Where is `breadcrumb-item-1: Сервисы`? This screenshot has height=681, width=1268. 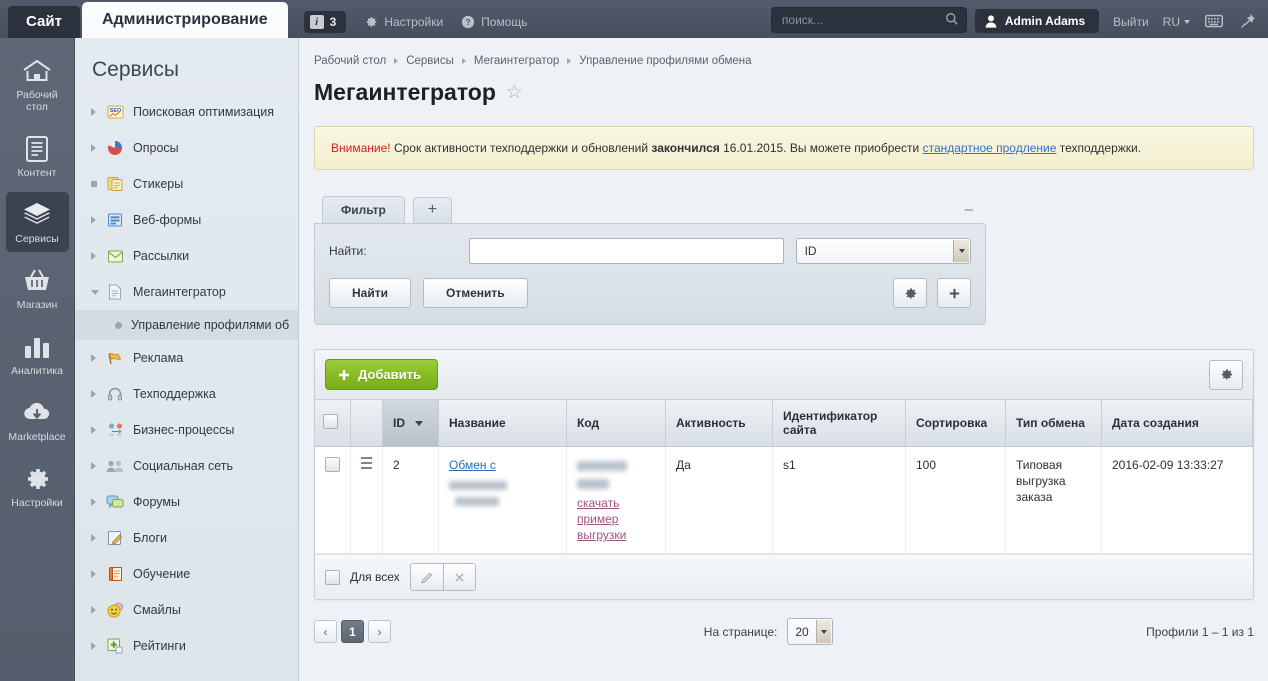
breadcrumb-item-1: Сервисы is located at coordinates (430, 61).